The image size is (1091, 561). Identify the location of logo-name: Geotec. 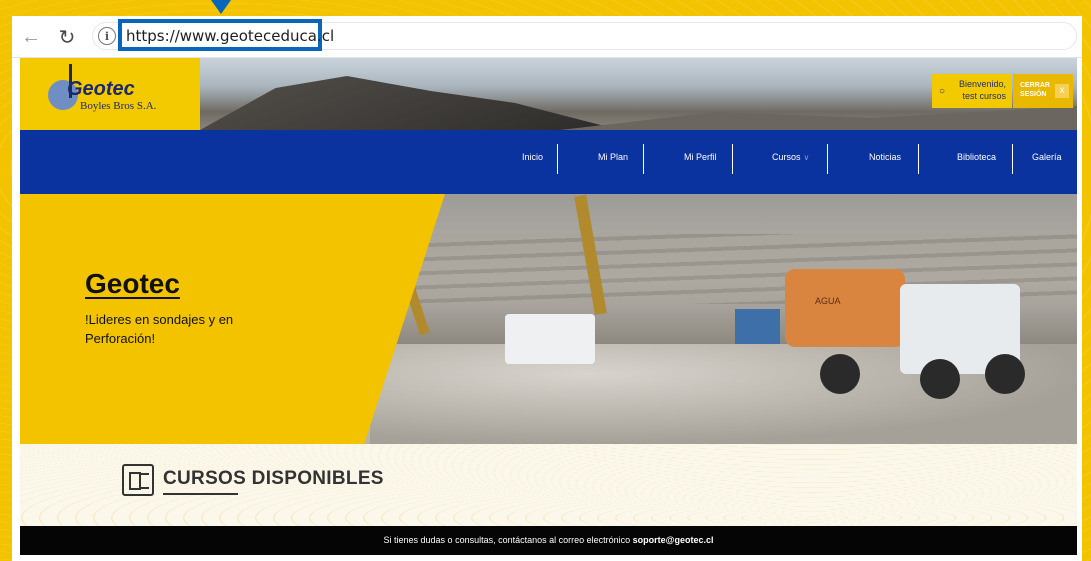
(101, 89).